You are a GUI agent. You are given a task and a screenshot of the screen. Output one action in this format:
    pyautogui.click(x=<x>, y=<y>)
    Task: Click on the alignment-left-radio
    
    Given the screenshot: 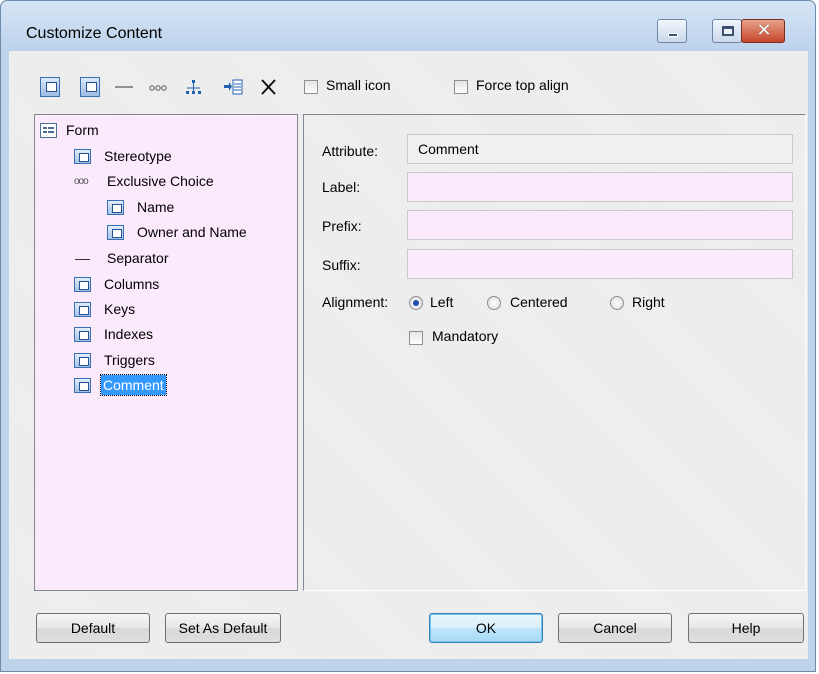 What is the action you would take?
    pyautogui.click(x=416, y=303)
    